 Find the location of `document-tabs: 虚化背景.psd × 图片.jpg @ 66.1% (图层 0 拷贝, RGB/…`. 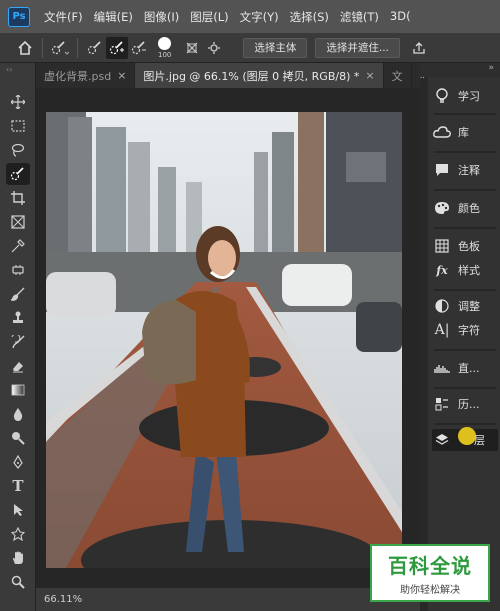

document-tabs: 虚化背景.psd × 图片.jpg @ 66.1% (图层 0 拷贝, RGB/… is located at coordinates (231, 75).